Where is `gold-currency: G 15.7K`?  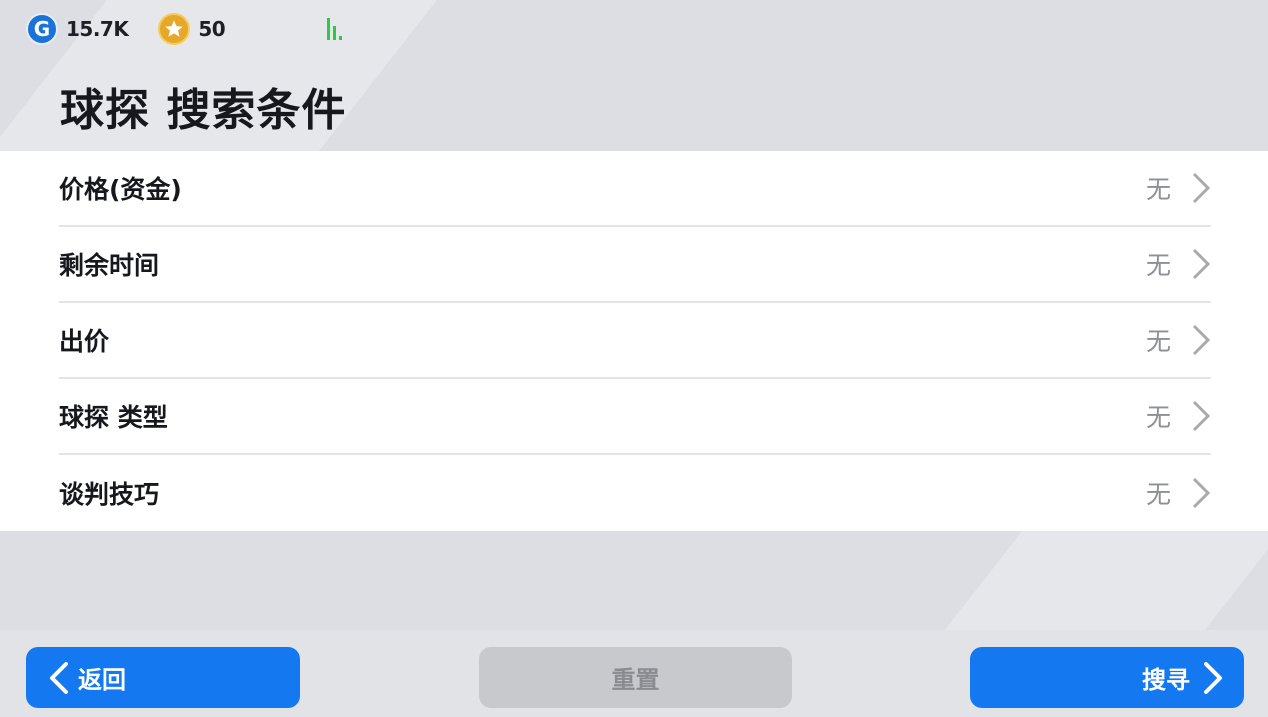
gold-currency: G 15.7K is located at coordinates (77, 29).